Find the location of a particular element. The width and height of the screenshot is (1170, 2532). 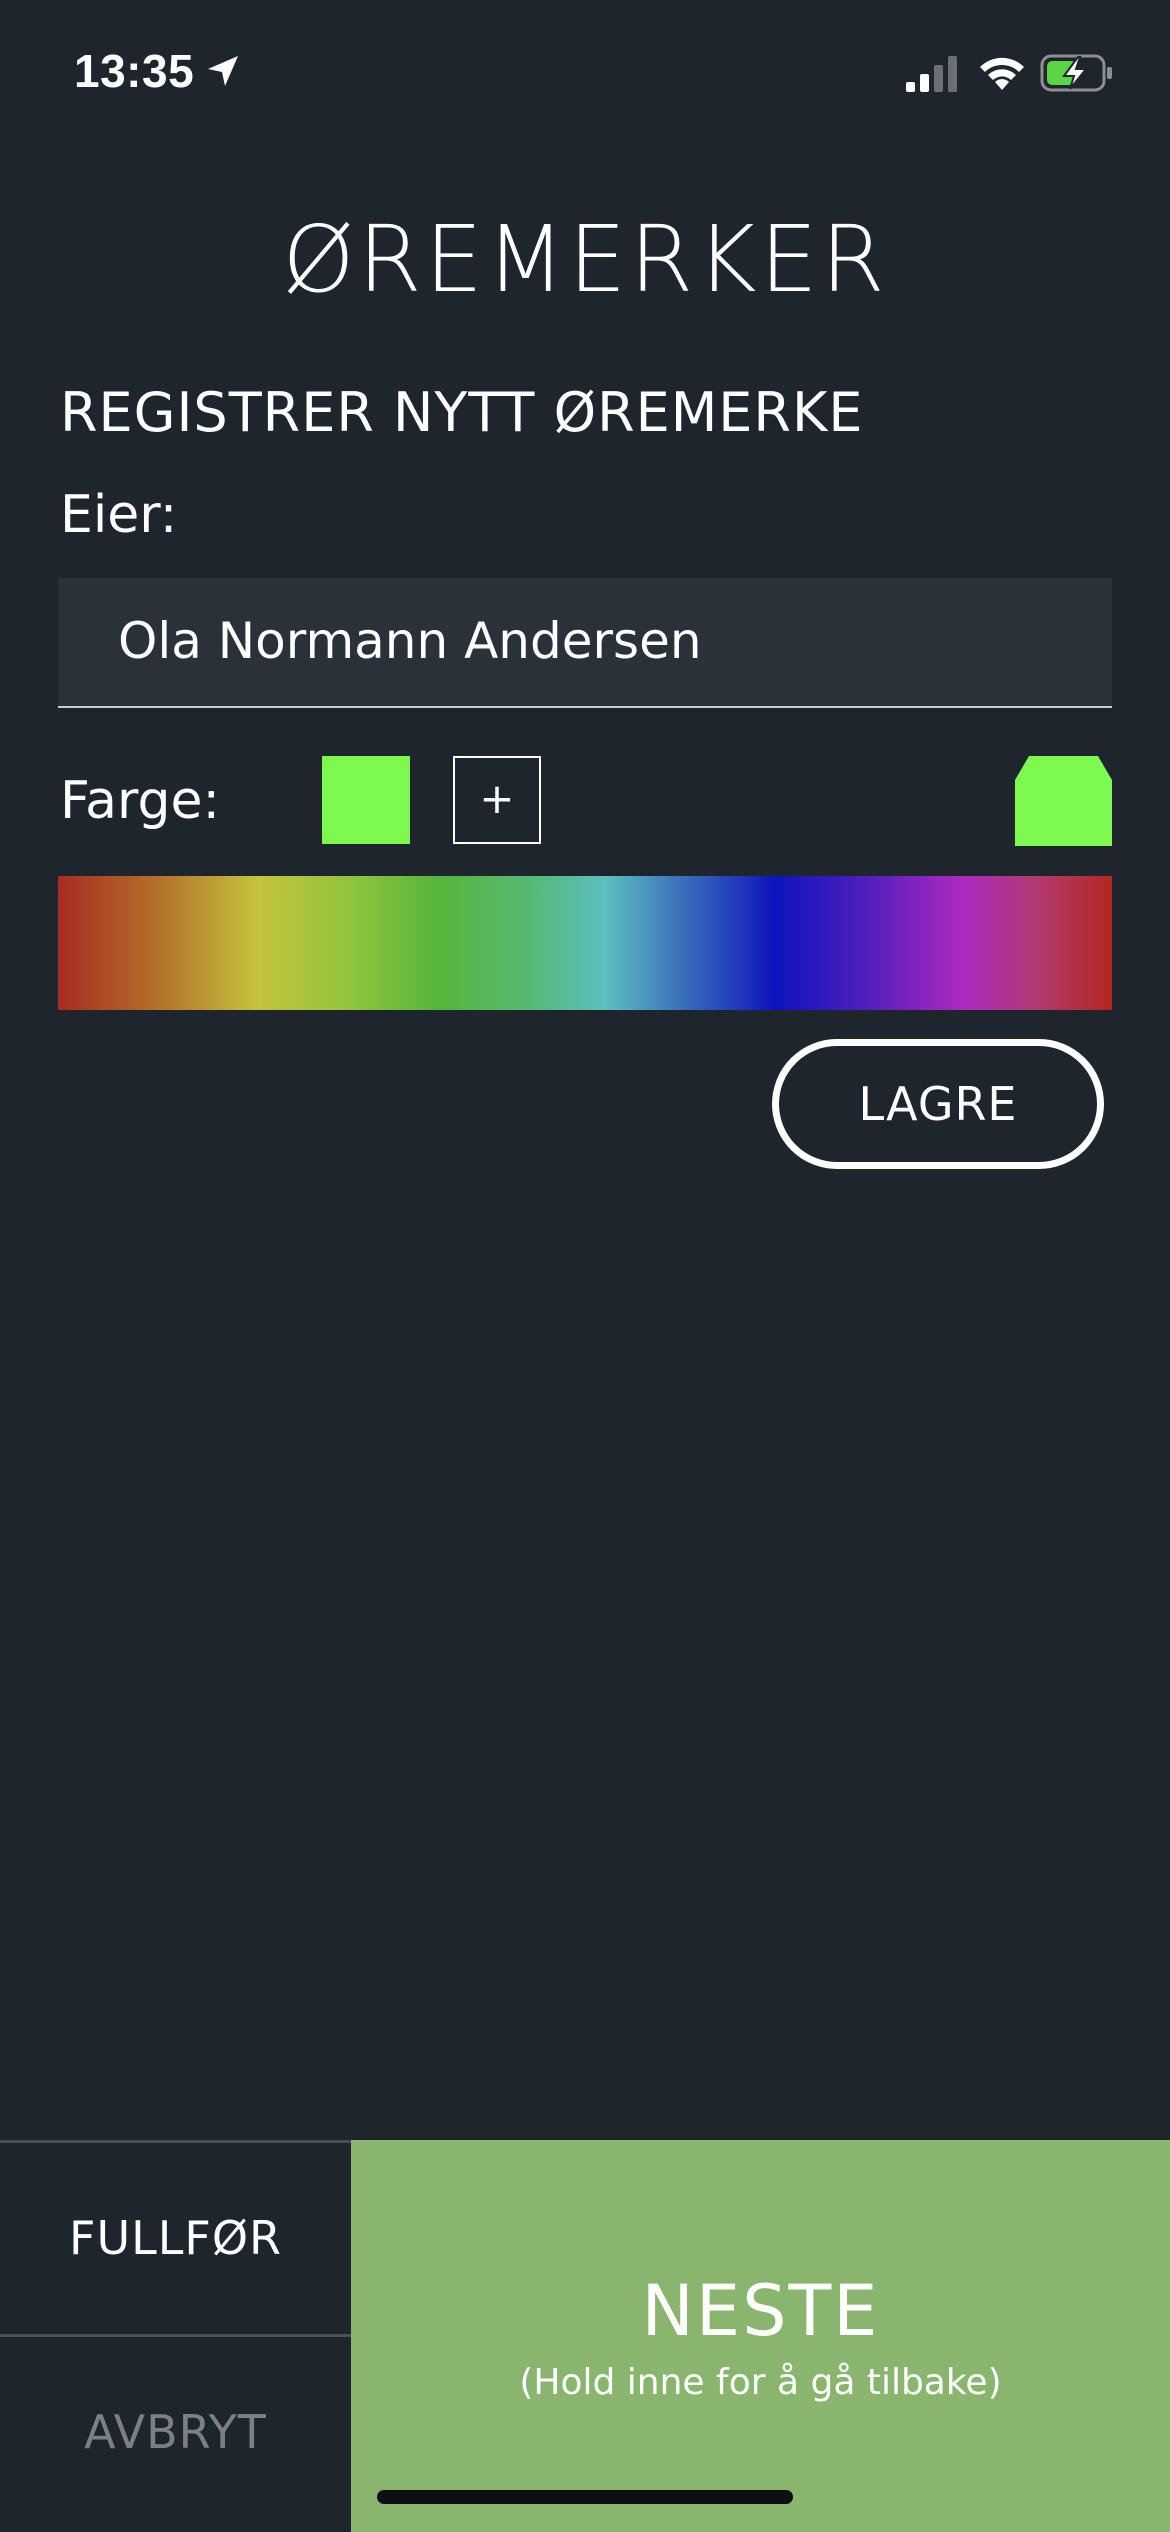

wifi-icon is located at coordinates (1002, 73).